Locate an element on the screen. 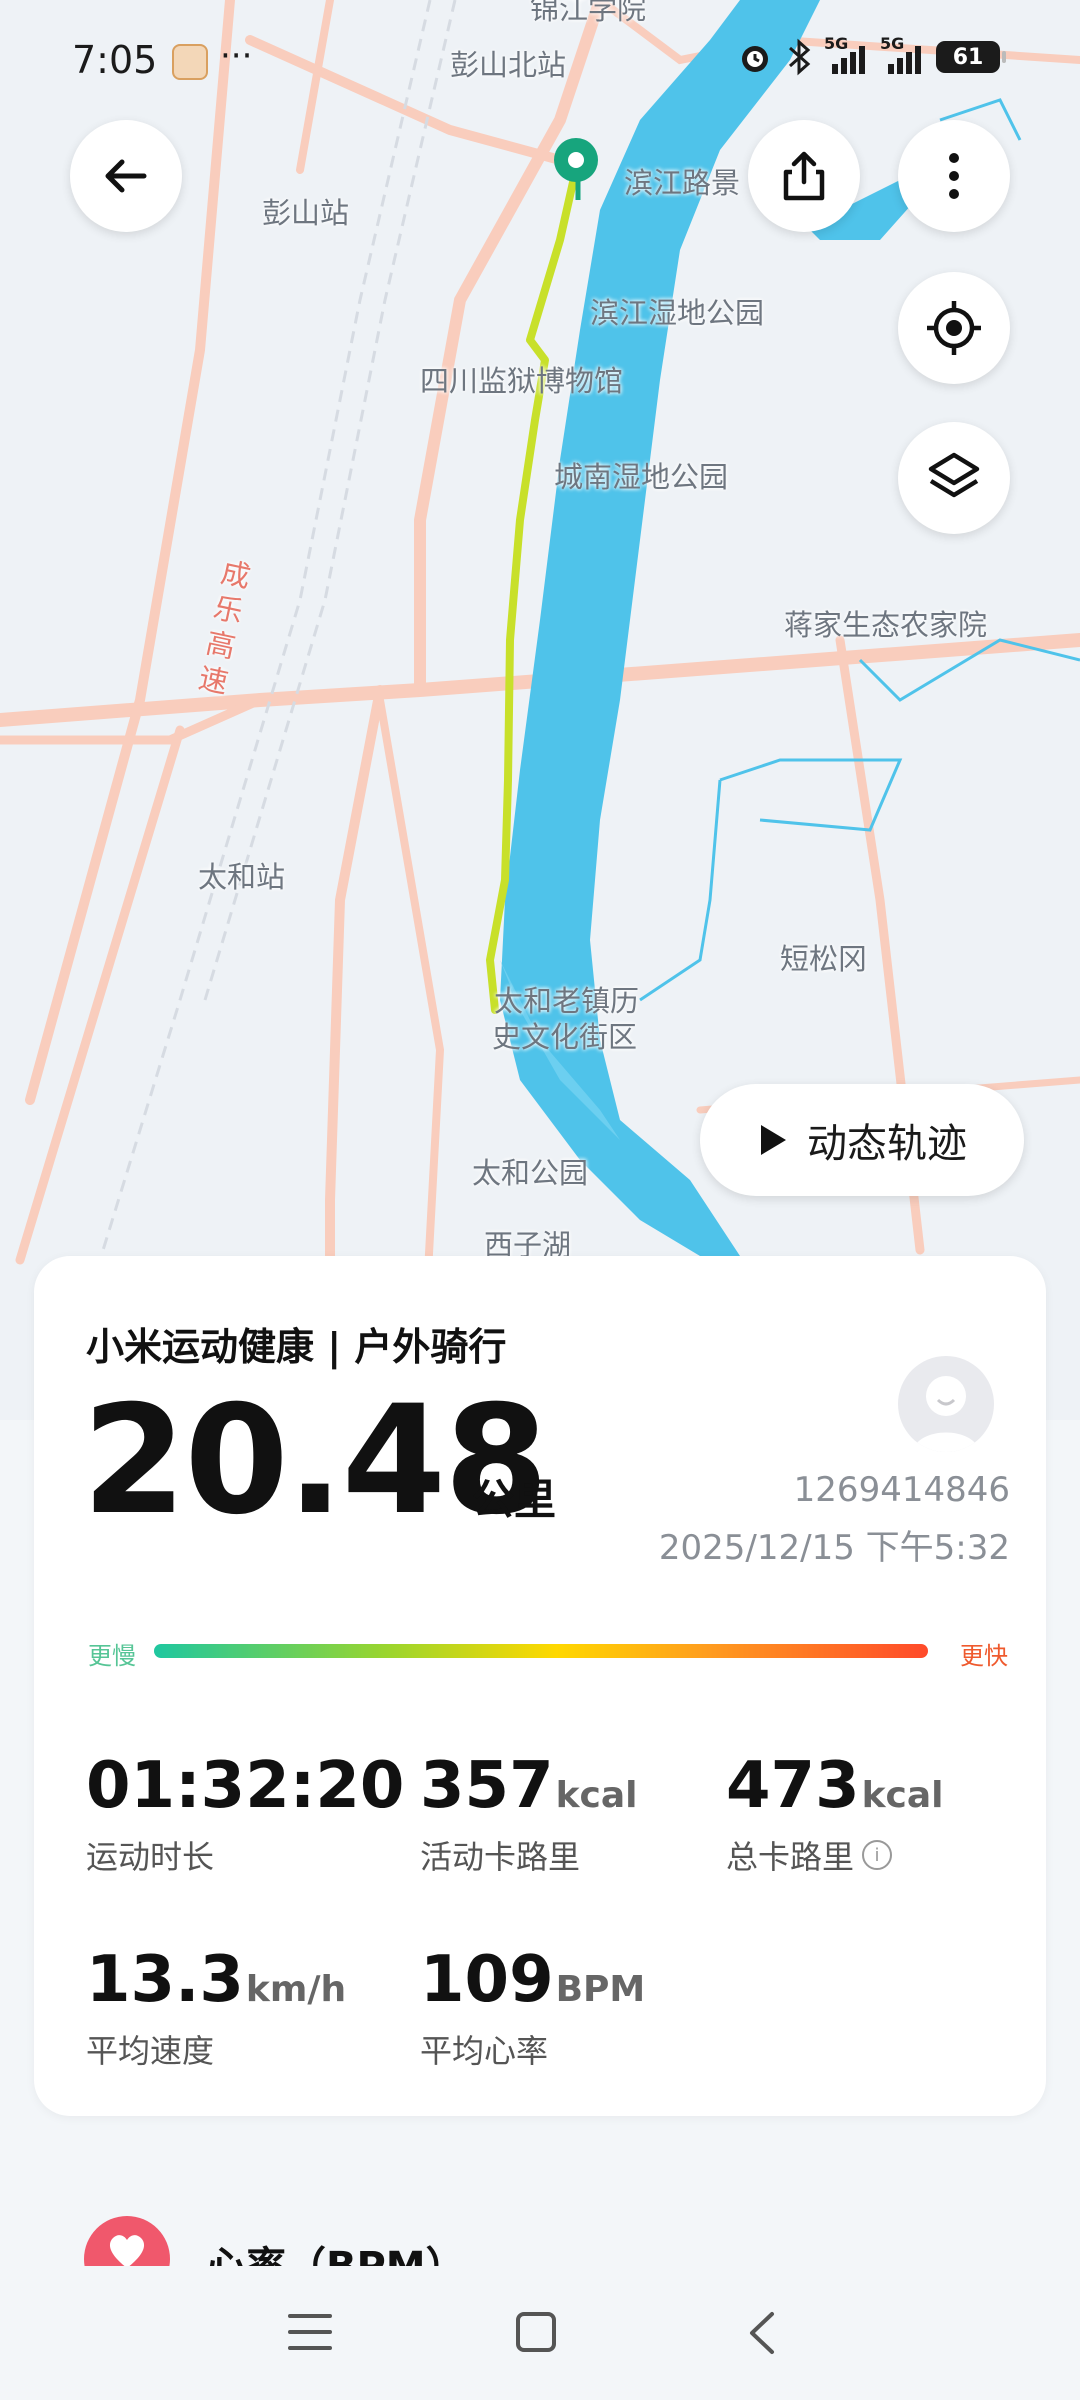  menu-icon is located at coordinates (310, 2332).